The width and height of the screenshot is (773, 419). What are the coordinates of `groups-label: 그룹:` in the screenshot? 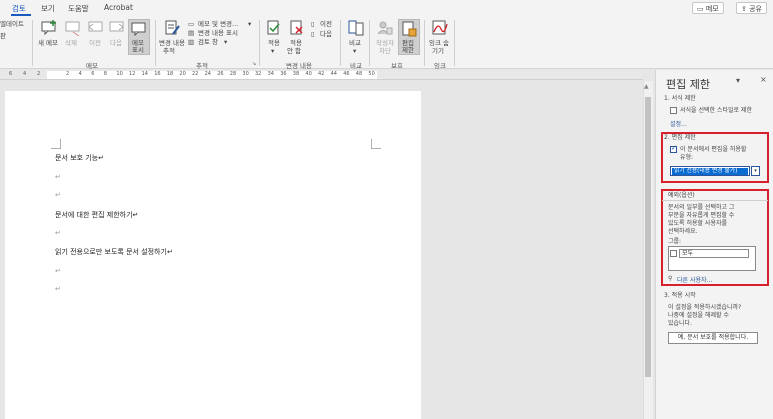 It's located at (675, 241).